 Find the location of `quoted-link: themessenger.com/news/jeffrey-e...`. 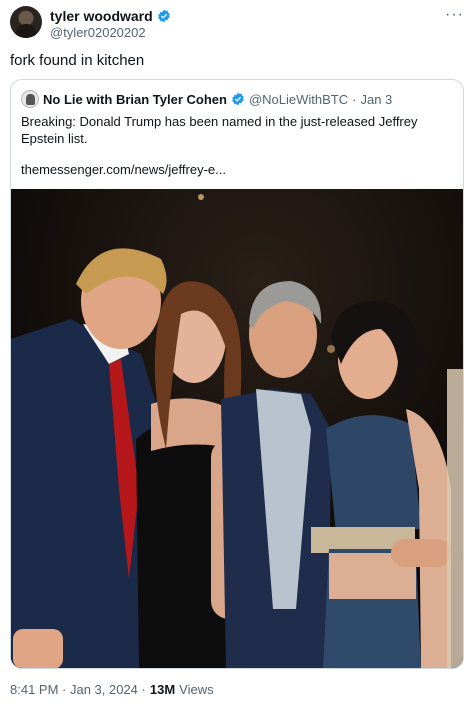

quoted-link: themessenger.com/news/jeffrey-e... is located at coordinates (123, 169).